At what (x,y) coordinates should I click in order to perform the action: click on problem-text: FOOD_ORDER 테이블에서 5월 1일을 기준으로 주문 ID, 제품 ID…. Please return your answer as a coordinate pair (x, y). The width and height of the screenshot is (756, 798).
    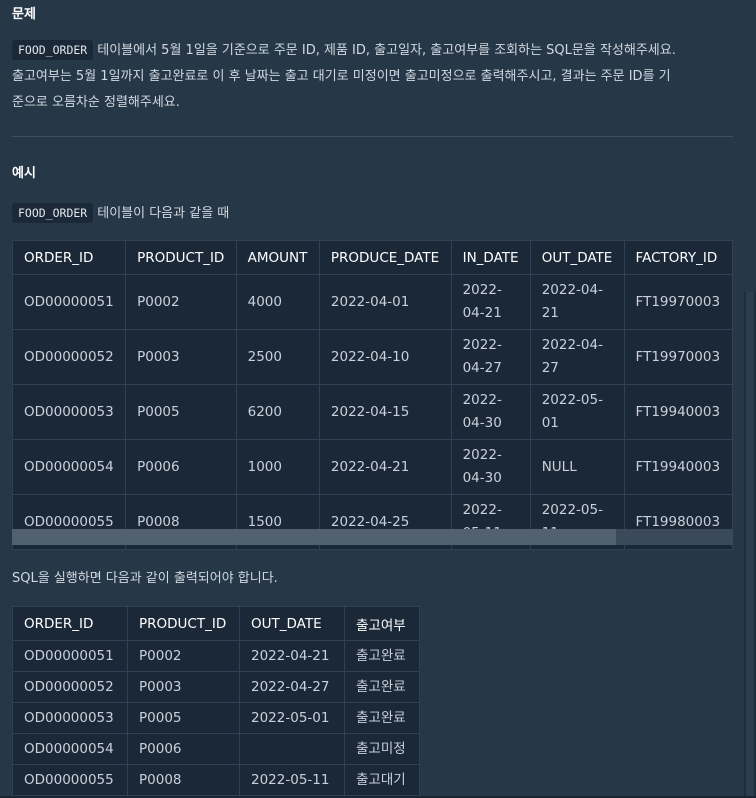
    Looking at the image, I should click on (372, 76).